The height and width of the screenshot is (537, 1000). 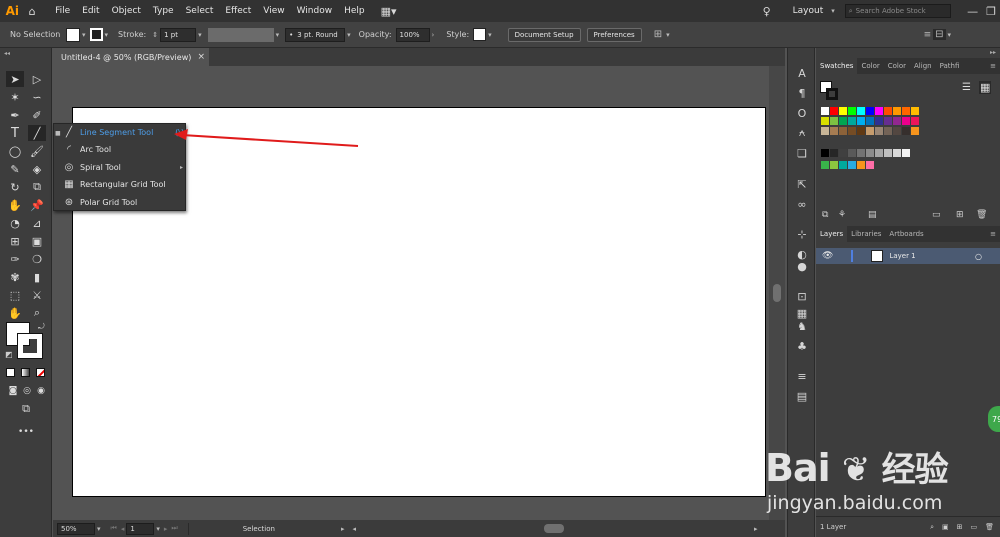 I want to click on hand-tool-icon: ✋, so click(x=15, y=313).